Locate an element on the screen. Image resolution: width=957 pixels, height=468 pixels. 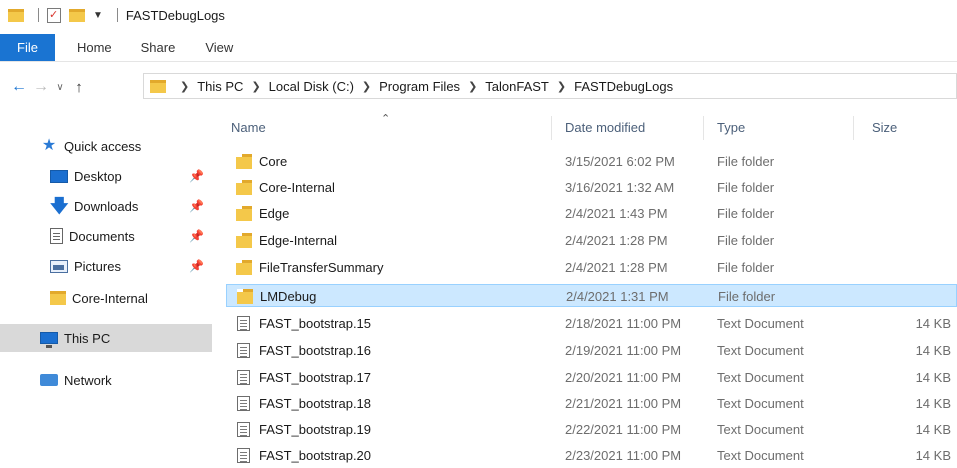
forward-arrow-icon: → is located at coordinates (41, 87).